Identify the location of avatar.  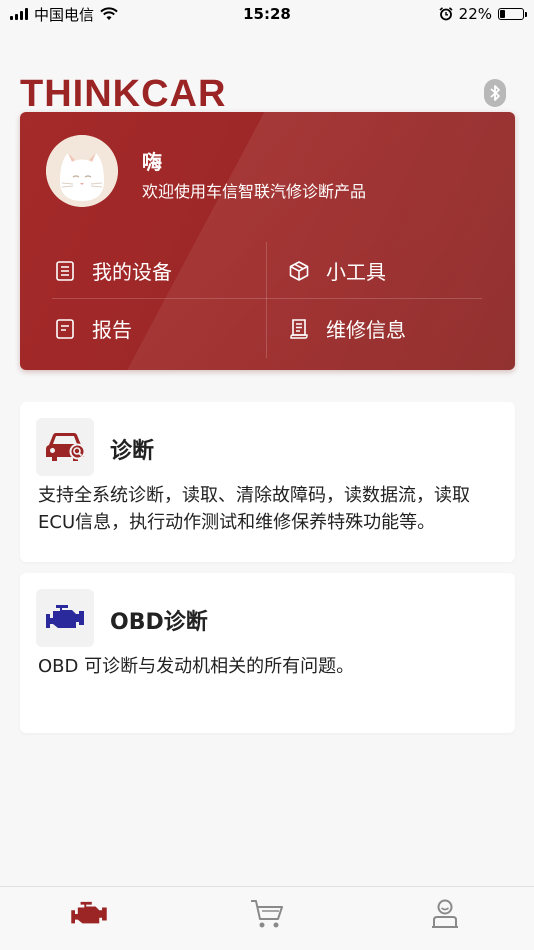
(82, 171).